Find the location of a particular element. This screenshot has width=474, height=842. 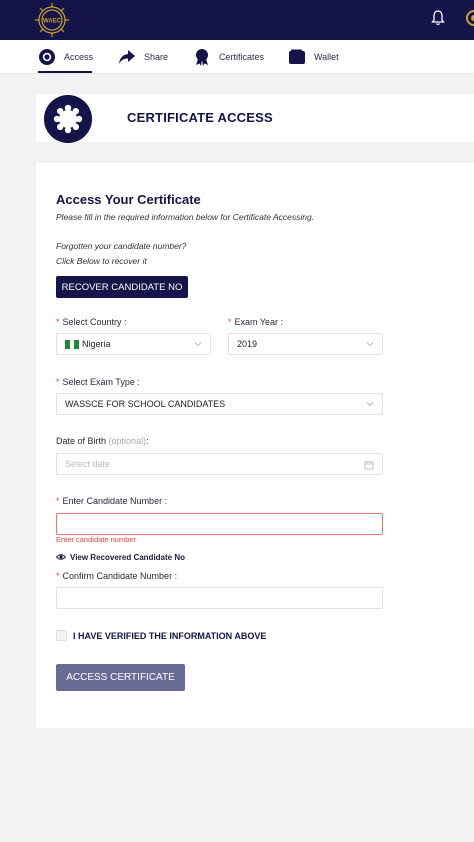

exam-type-select: WASSCE FOR SCHOOL CANDIDATES is located at coordinates (219, 404).